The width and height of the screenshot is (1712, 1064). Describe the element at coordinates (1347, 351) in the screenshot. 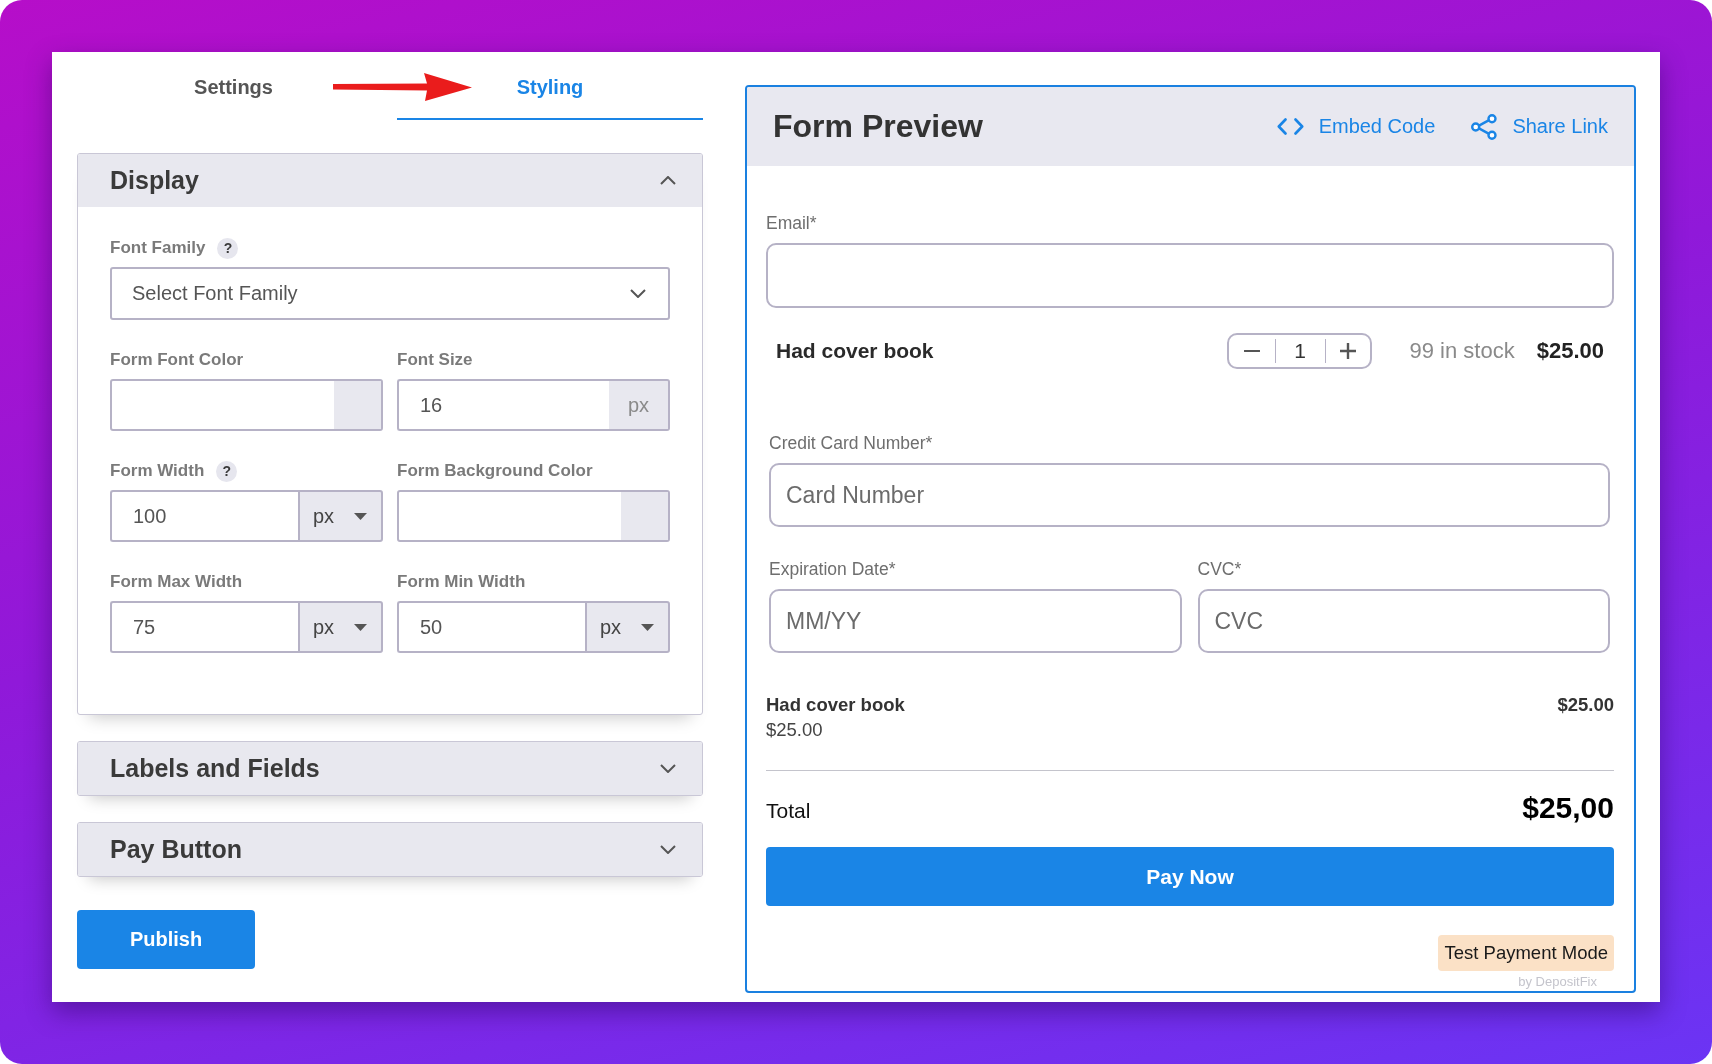

I see `plus-icon` at that location.